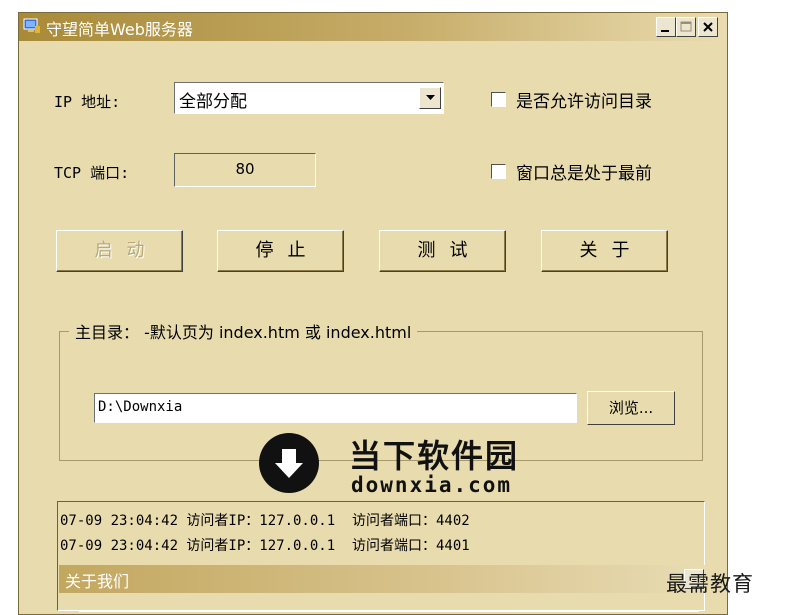 The height and width of the screenshot is (615, 788). I want to click on home-dir-path-field: D:\Downxia, so click(335, 408).